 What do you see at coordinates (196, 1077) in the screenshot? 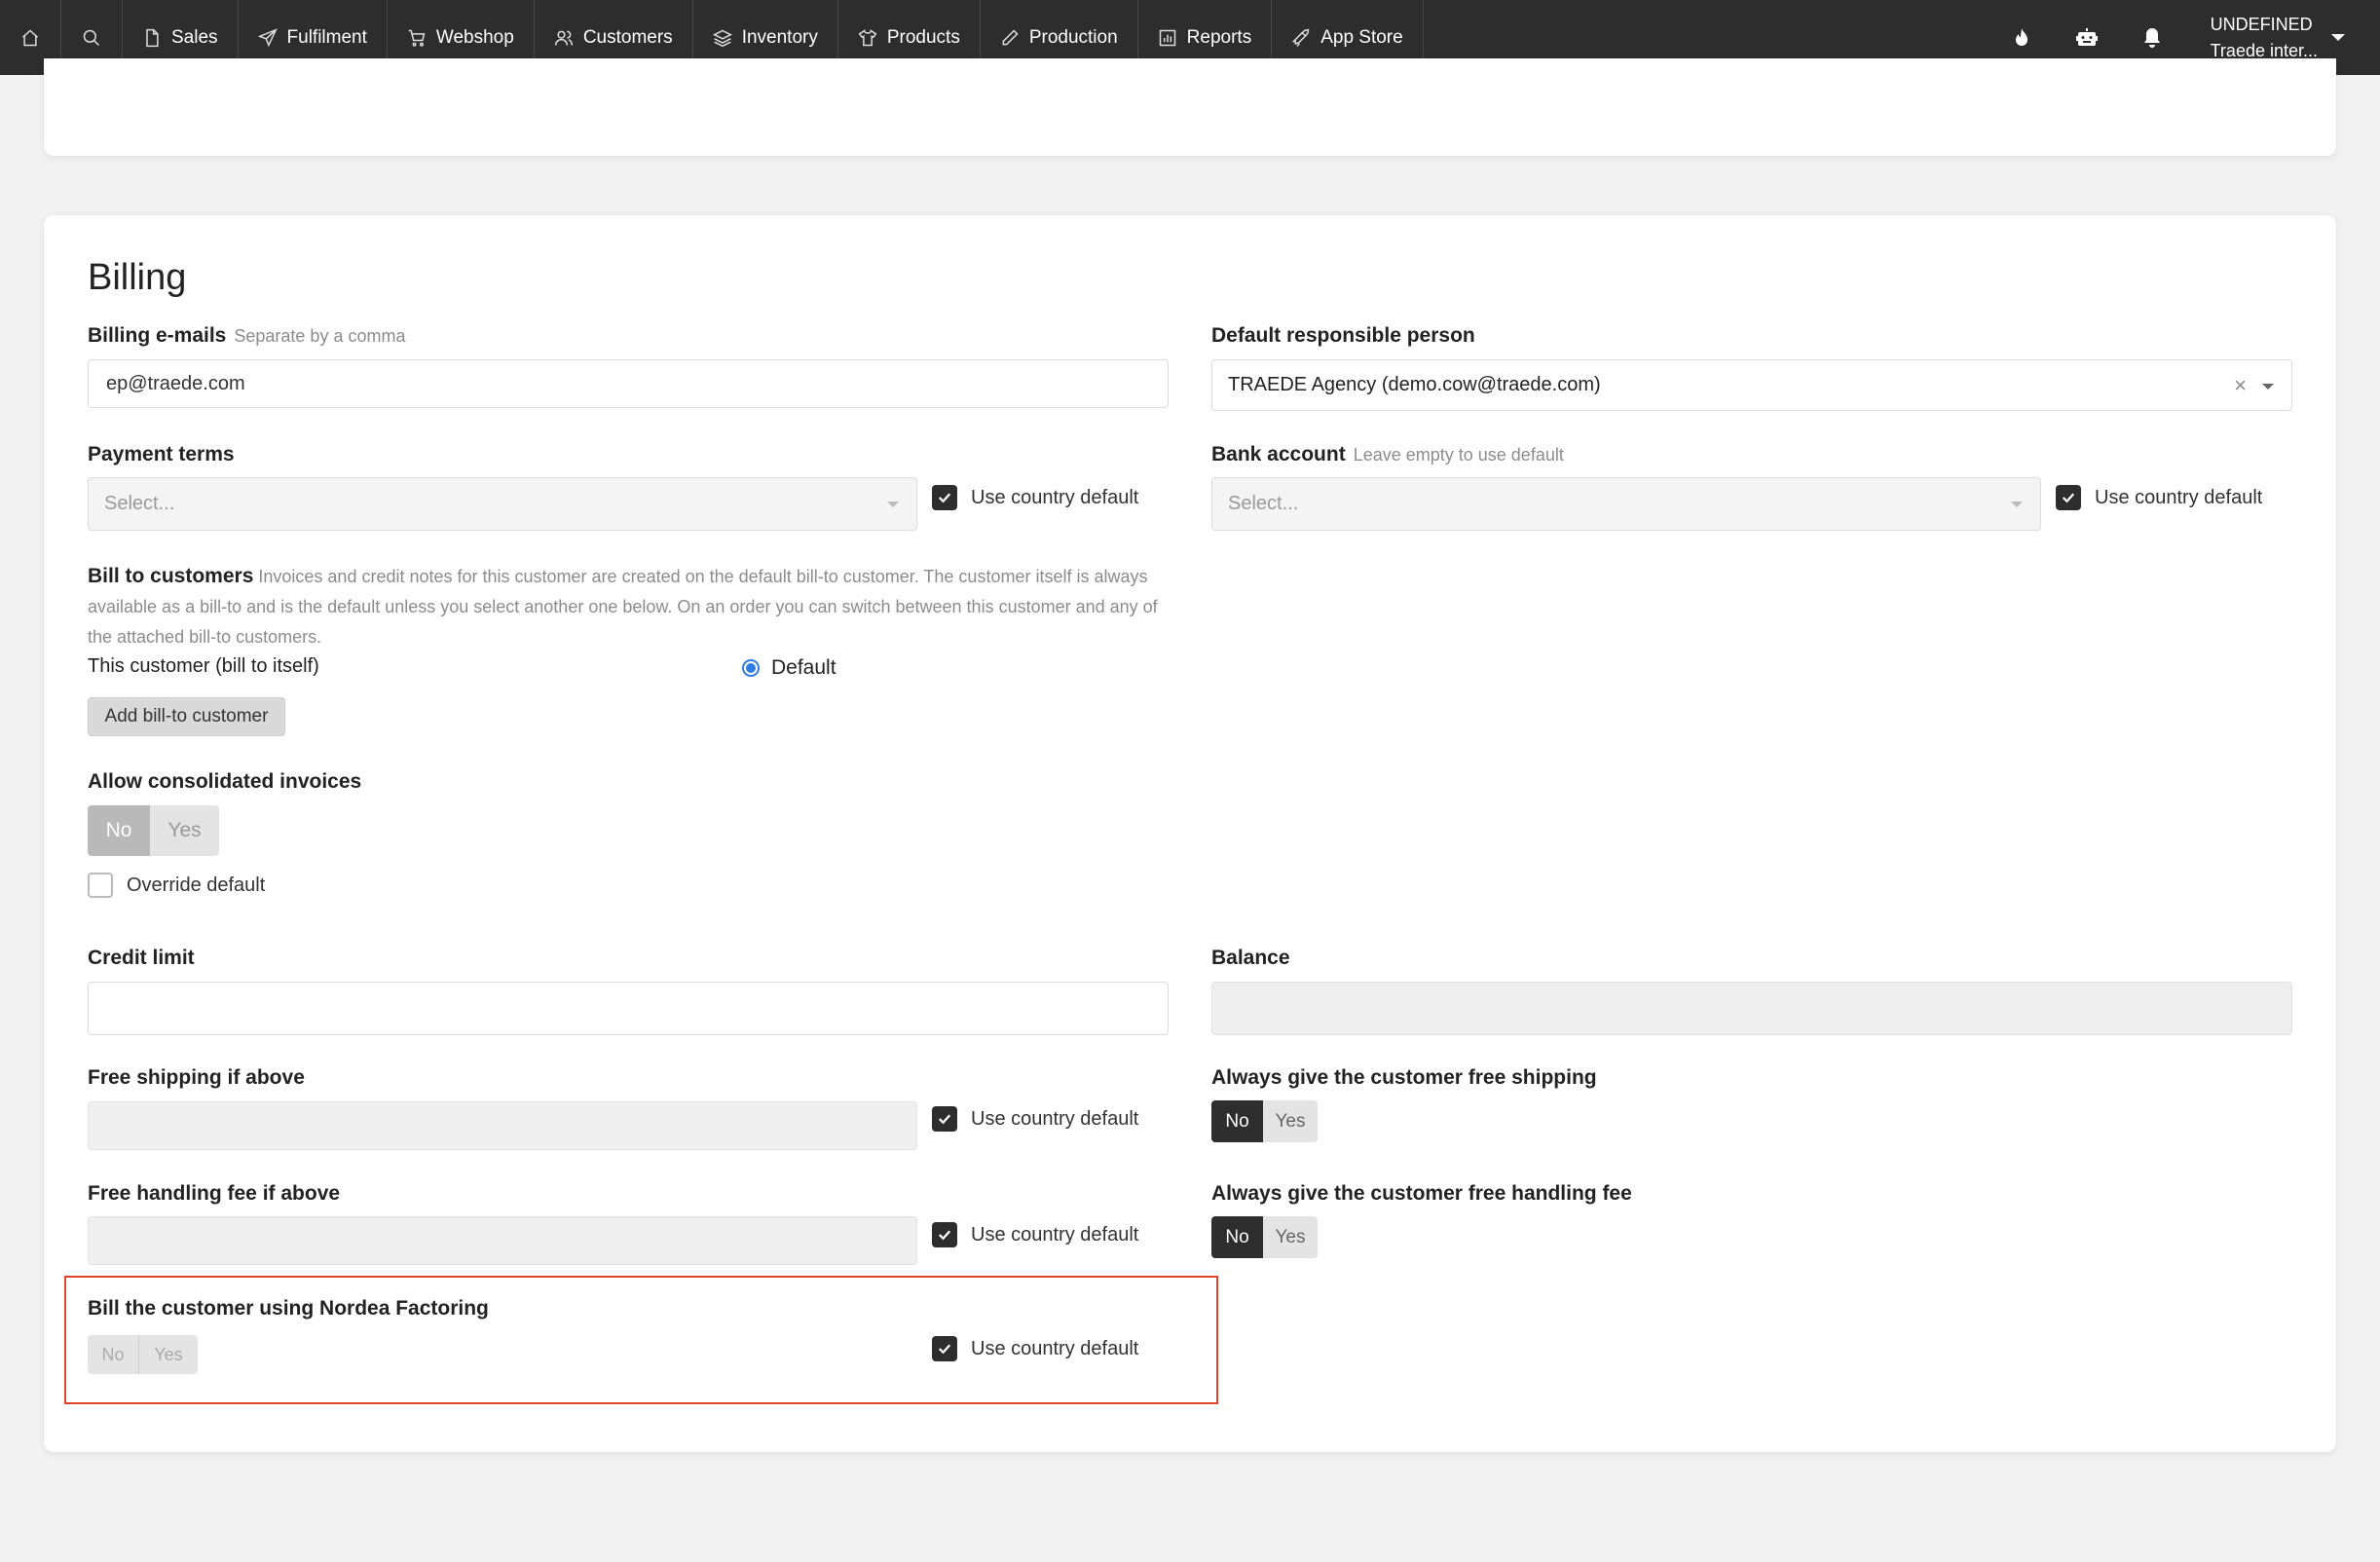
I see `free-shipping-label: Free shipping if above` at bounding box center [196, 1077].